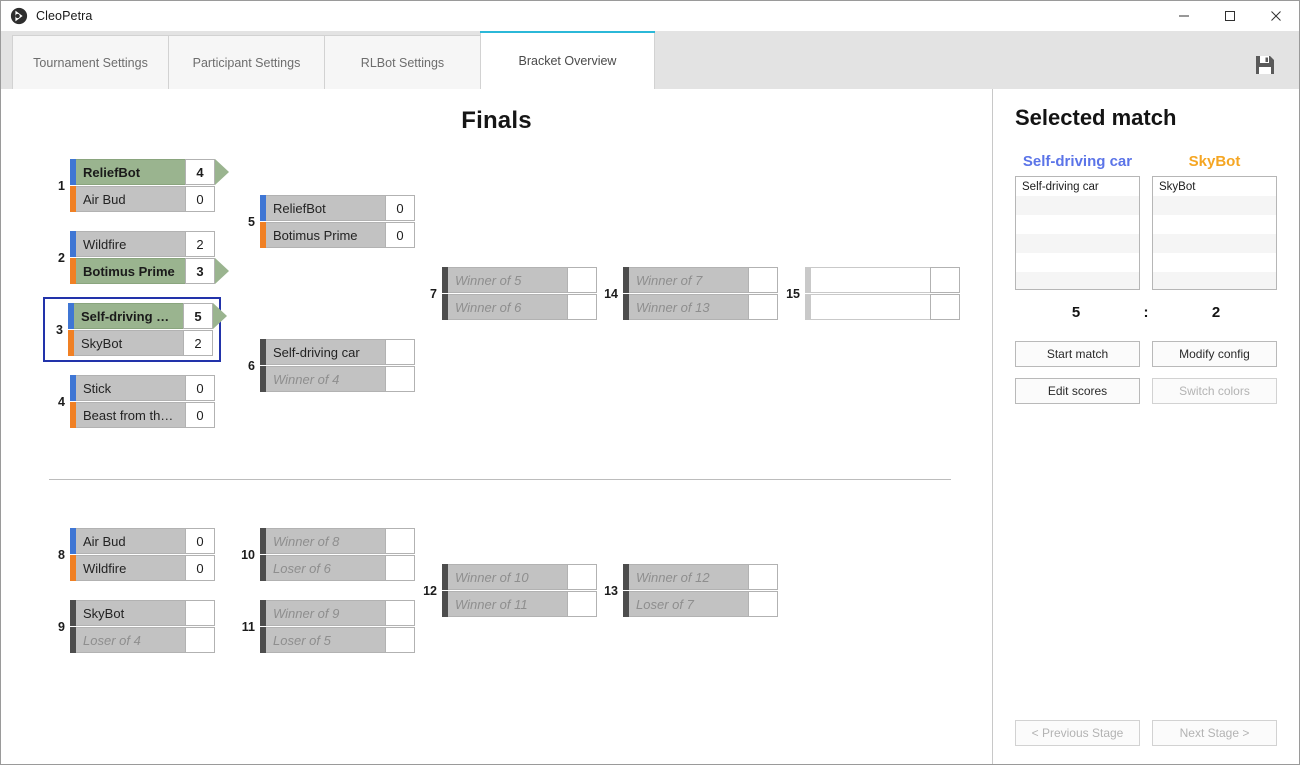  Describe the element at coordinates (567, 60) in the screenshot. I see `tab-bracket-overview: Bracket Overview` at that location.